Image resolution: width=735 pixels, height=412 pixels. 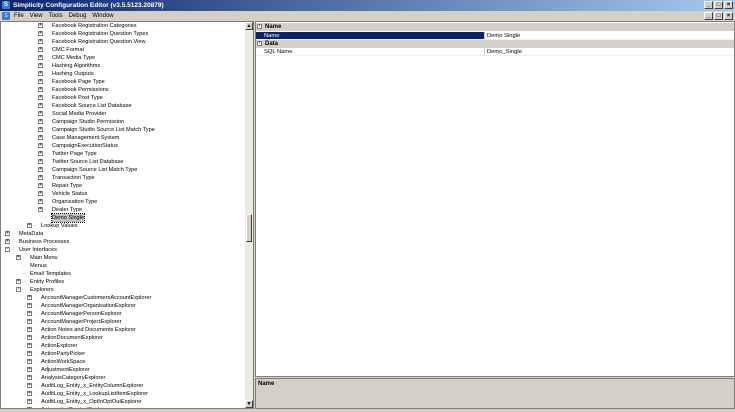 I want to click on category-name: - Name, so click(x=495, y=27).